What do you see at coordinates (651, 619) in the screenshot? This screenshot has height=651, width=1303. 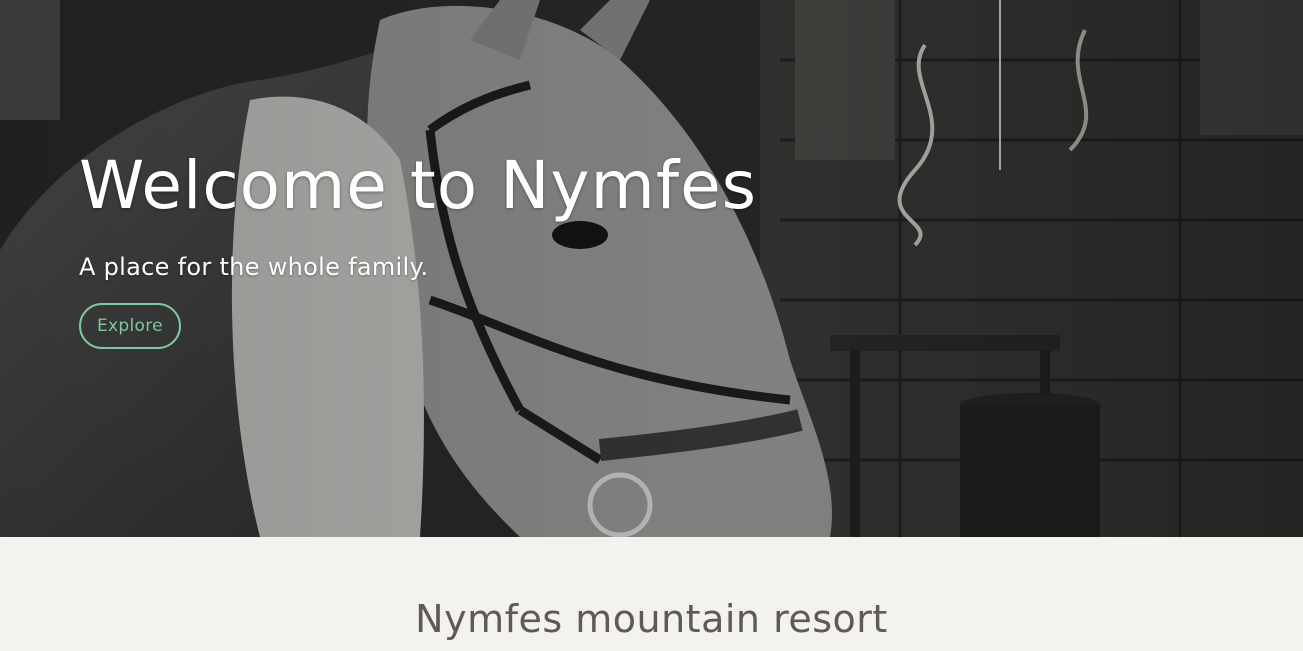 I see `section-title: Nymfes mountain resort` at bounding box center [651, 619].